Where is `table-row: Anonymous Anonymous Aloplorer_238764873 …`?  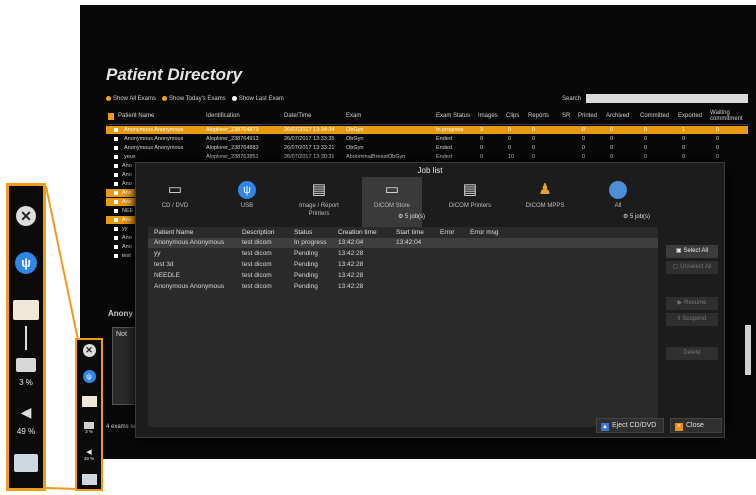 table-row: Anonymous Anonymous Aloplorer_238764873 … is located at coordinates (427, 130).